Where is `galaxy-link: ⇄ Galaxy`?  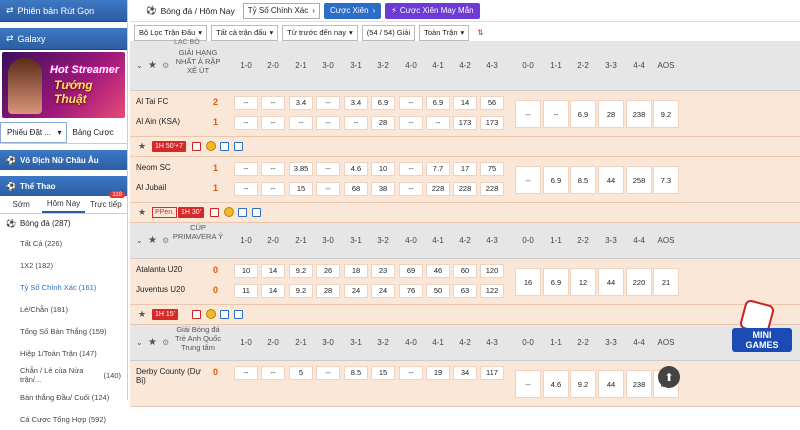
galaxy-link: ⇄ Galaxy is located at coordinates (63, 39).